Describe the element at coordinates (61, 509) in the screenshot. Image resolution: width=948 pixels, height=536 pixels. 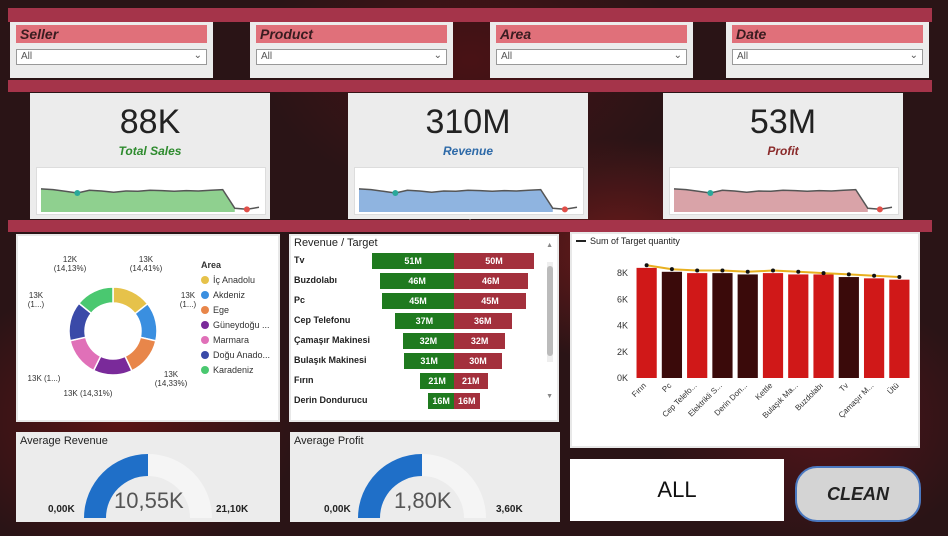
I see `gauge-min: 0,00K` at that location.